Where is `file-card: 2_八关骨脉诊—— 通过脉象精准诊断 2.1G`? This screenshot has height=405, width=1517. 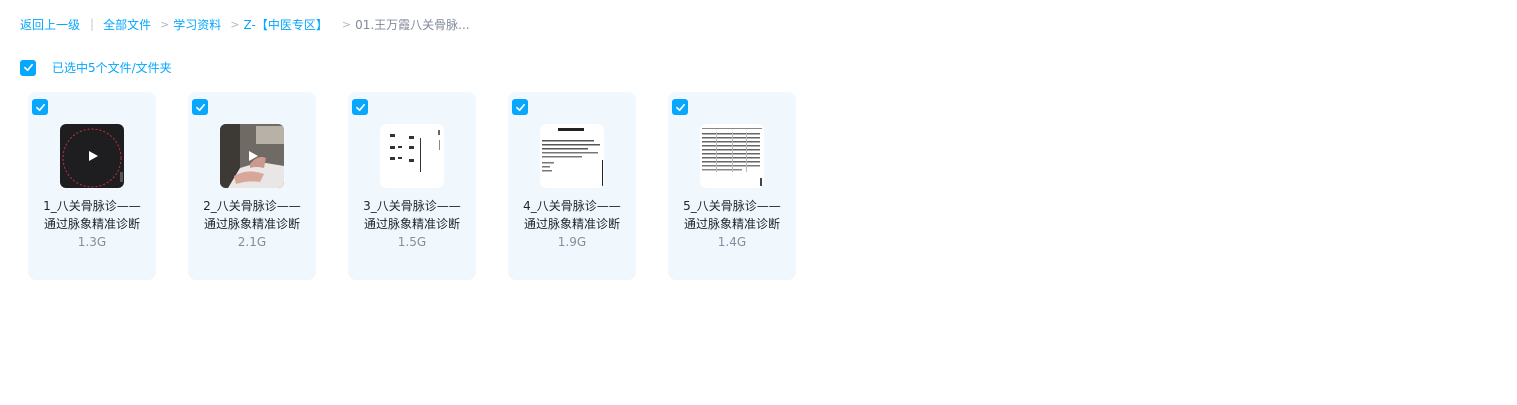 file-card: 2_八关骨脉诊—— 通过脉象精准诊断 2.1G is located at coordinates (252, 186).